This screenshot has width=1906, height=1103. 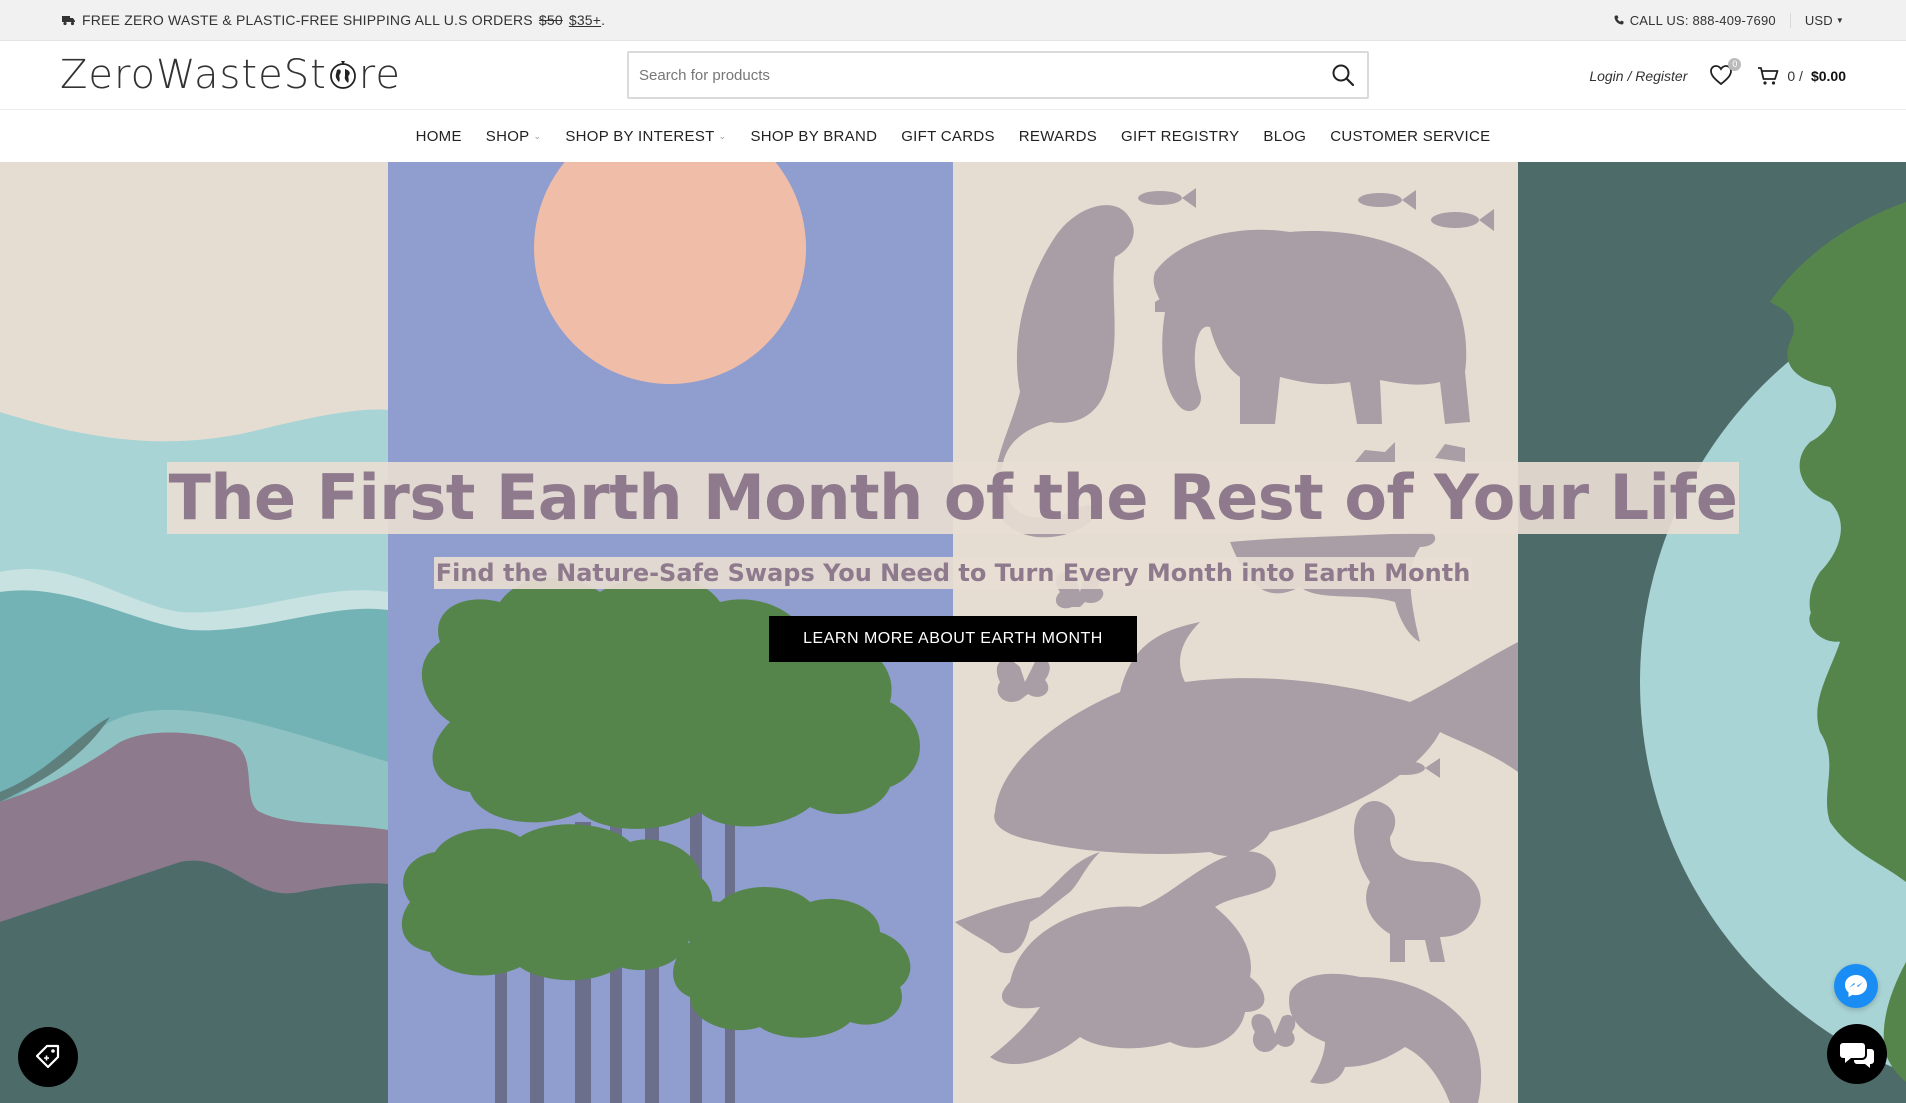 I want to click on wishlist-button: 0, so click(x=1725, y=72).